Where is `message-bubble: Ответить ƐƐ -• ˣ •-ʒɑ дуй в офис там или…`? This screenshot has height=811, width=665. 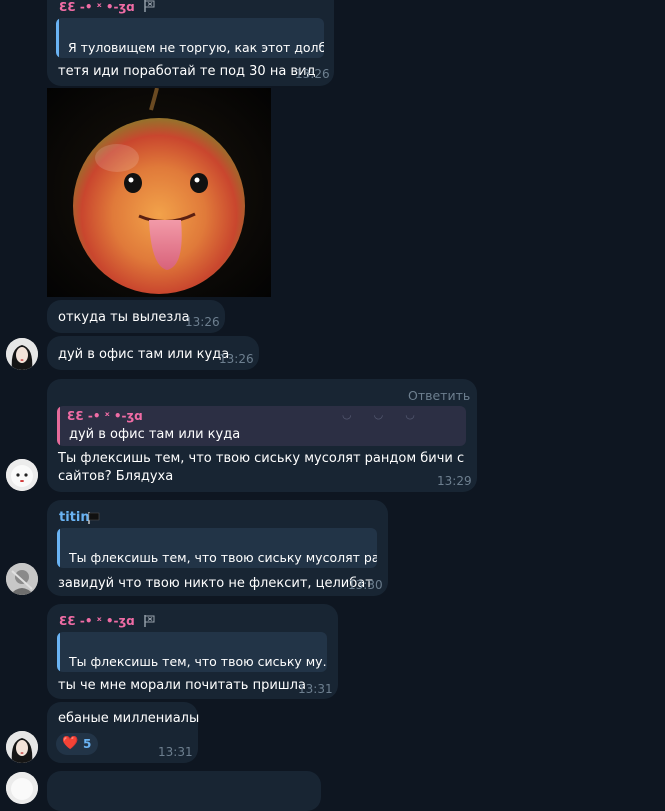
message-bubble: Ответить ƐƐ -• ˣ •-ʒɑ дуй в офис там или… is located at coordinates (262, 435).